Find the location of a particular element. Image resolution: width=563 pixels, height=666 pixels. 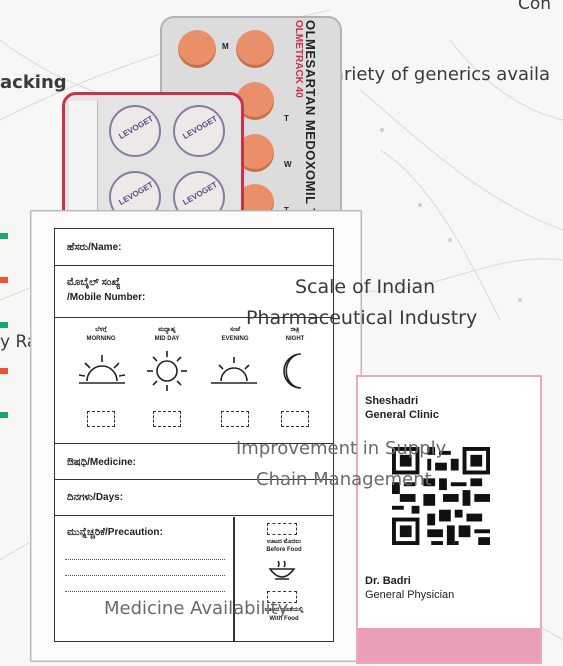

precaution-divider is located at coordinates (234, 579).